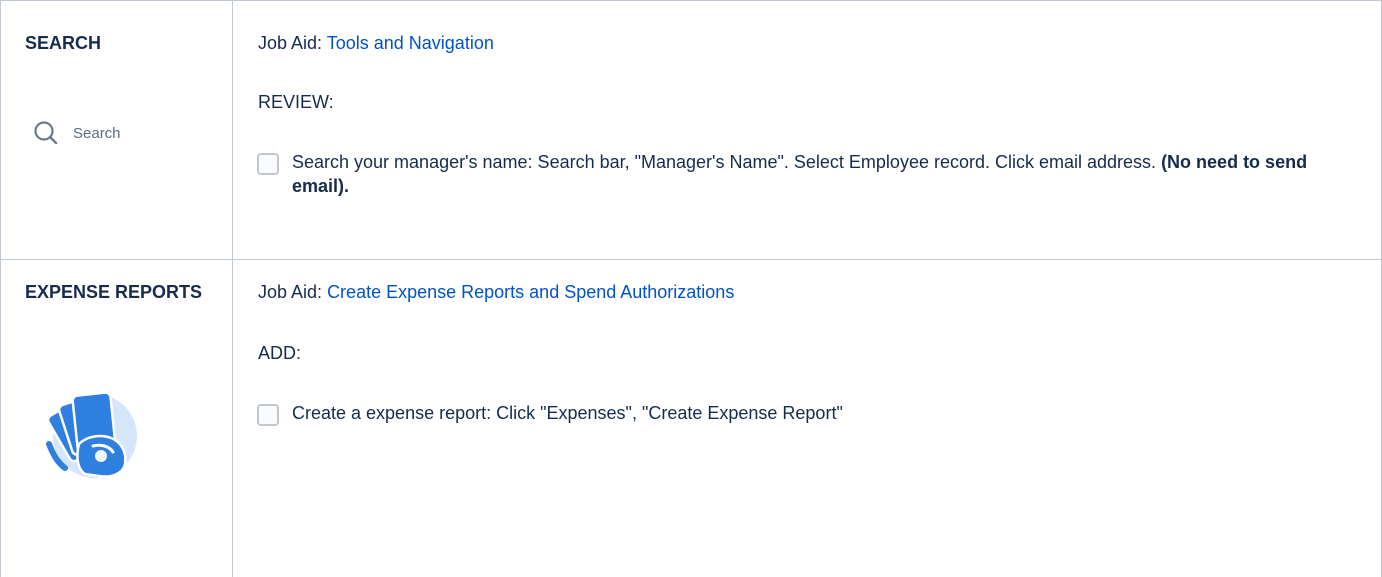 The image size is (1382, 577). What do you see at coordinates (46, 133) in the screenshot?
I see `search-icon` at bounding box center [46, 133].